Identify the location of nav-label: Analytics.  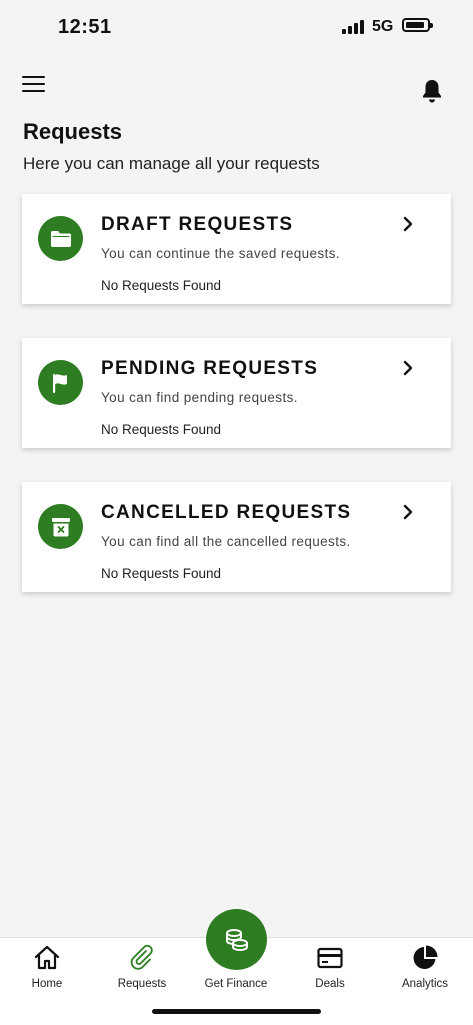
(425, 984).